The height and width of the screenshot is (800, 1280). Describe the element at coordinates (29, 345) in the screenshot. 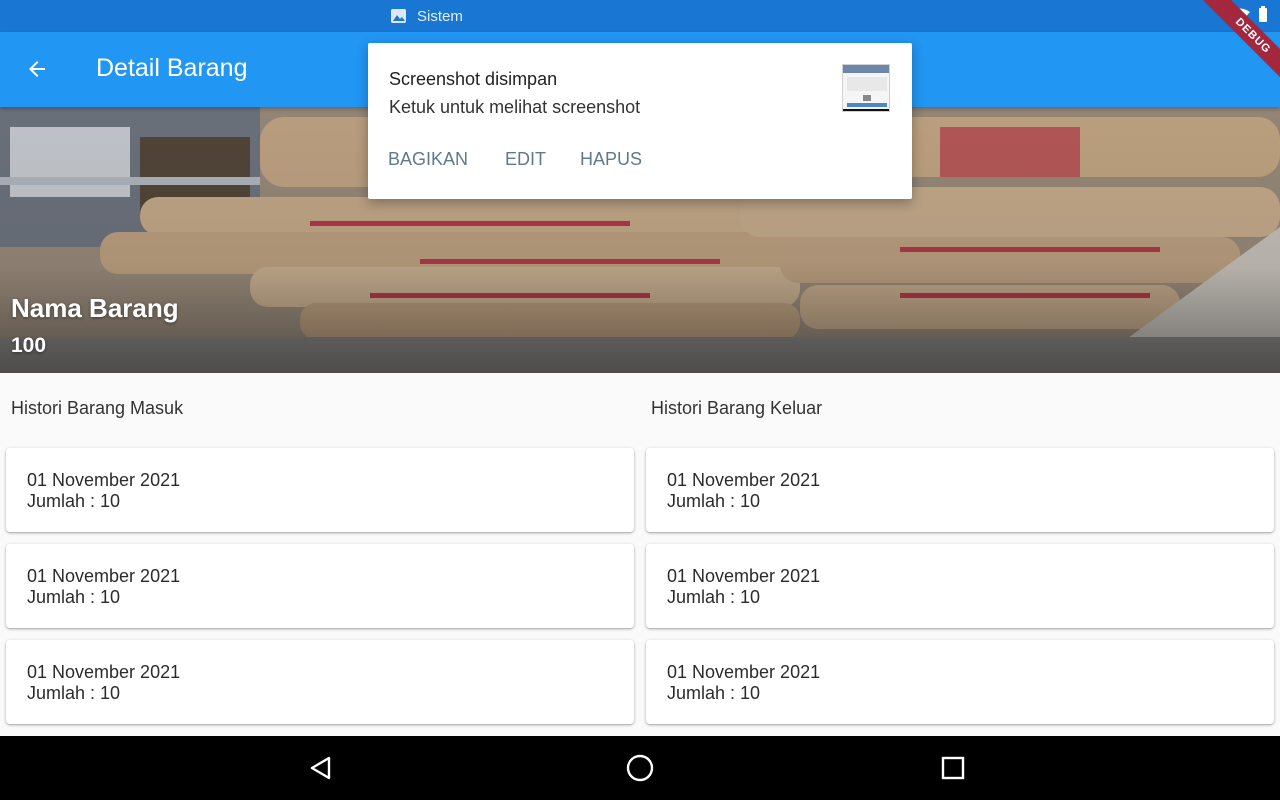

I see `product-quantity: 100` at that location.